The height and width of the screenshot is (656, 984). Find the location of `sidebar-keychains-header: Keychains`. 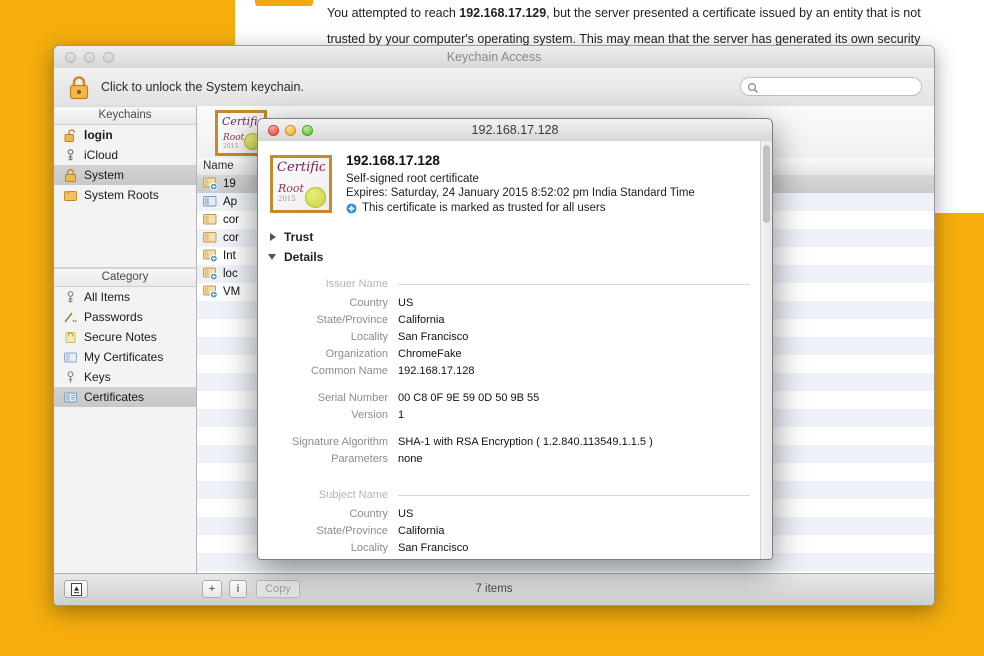

sidebar-keychains-header: Keychains is located at coordinates (125, 115).